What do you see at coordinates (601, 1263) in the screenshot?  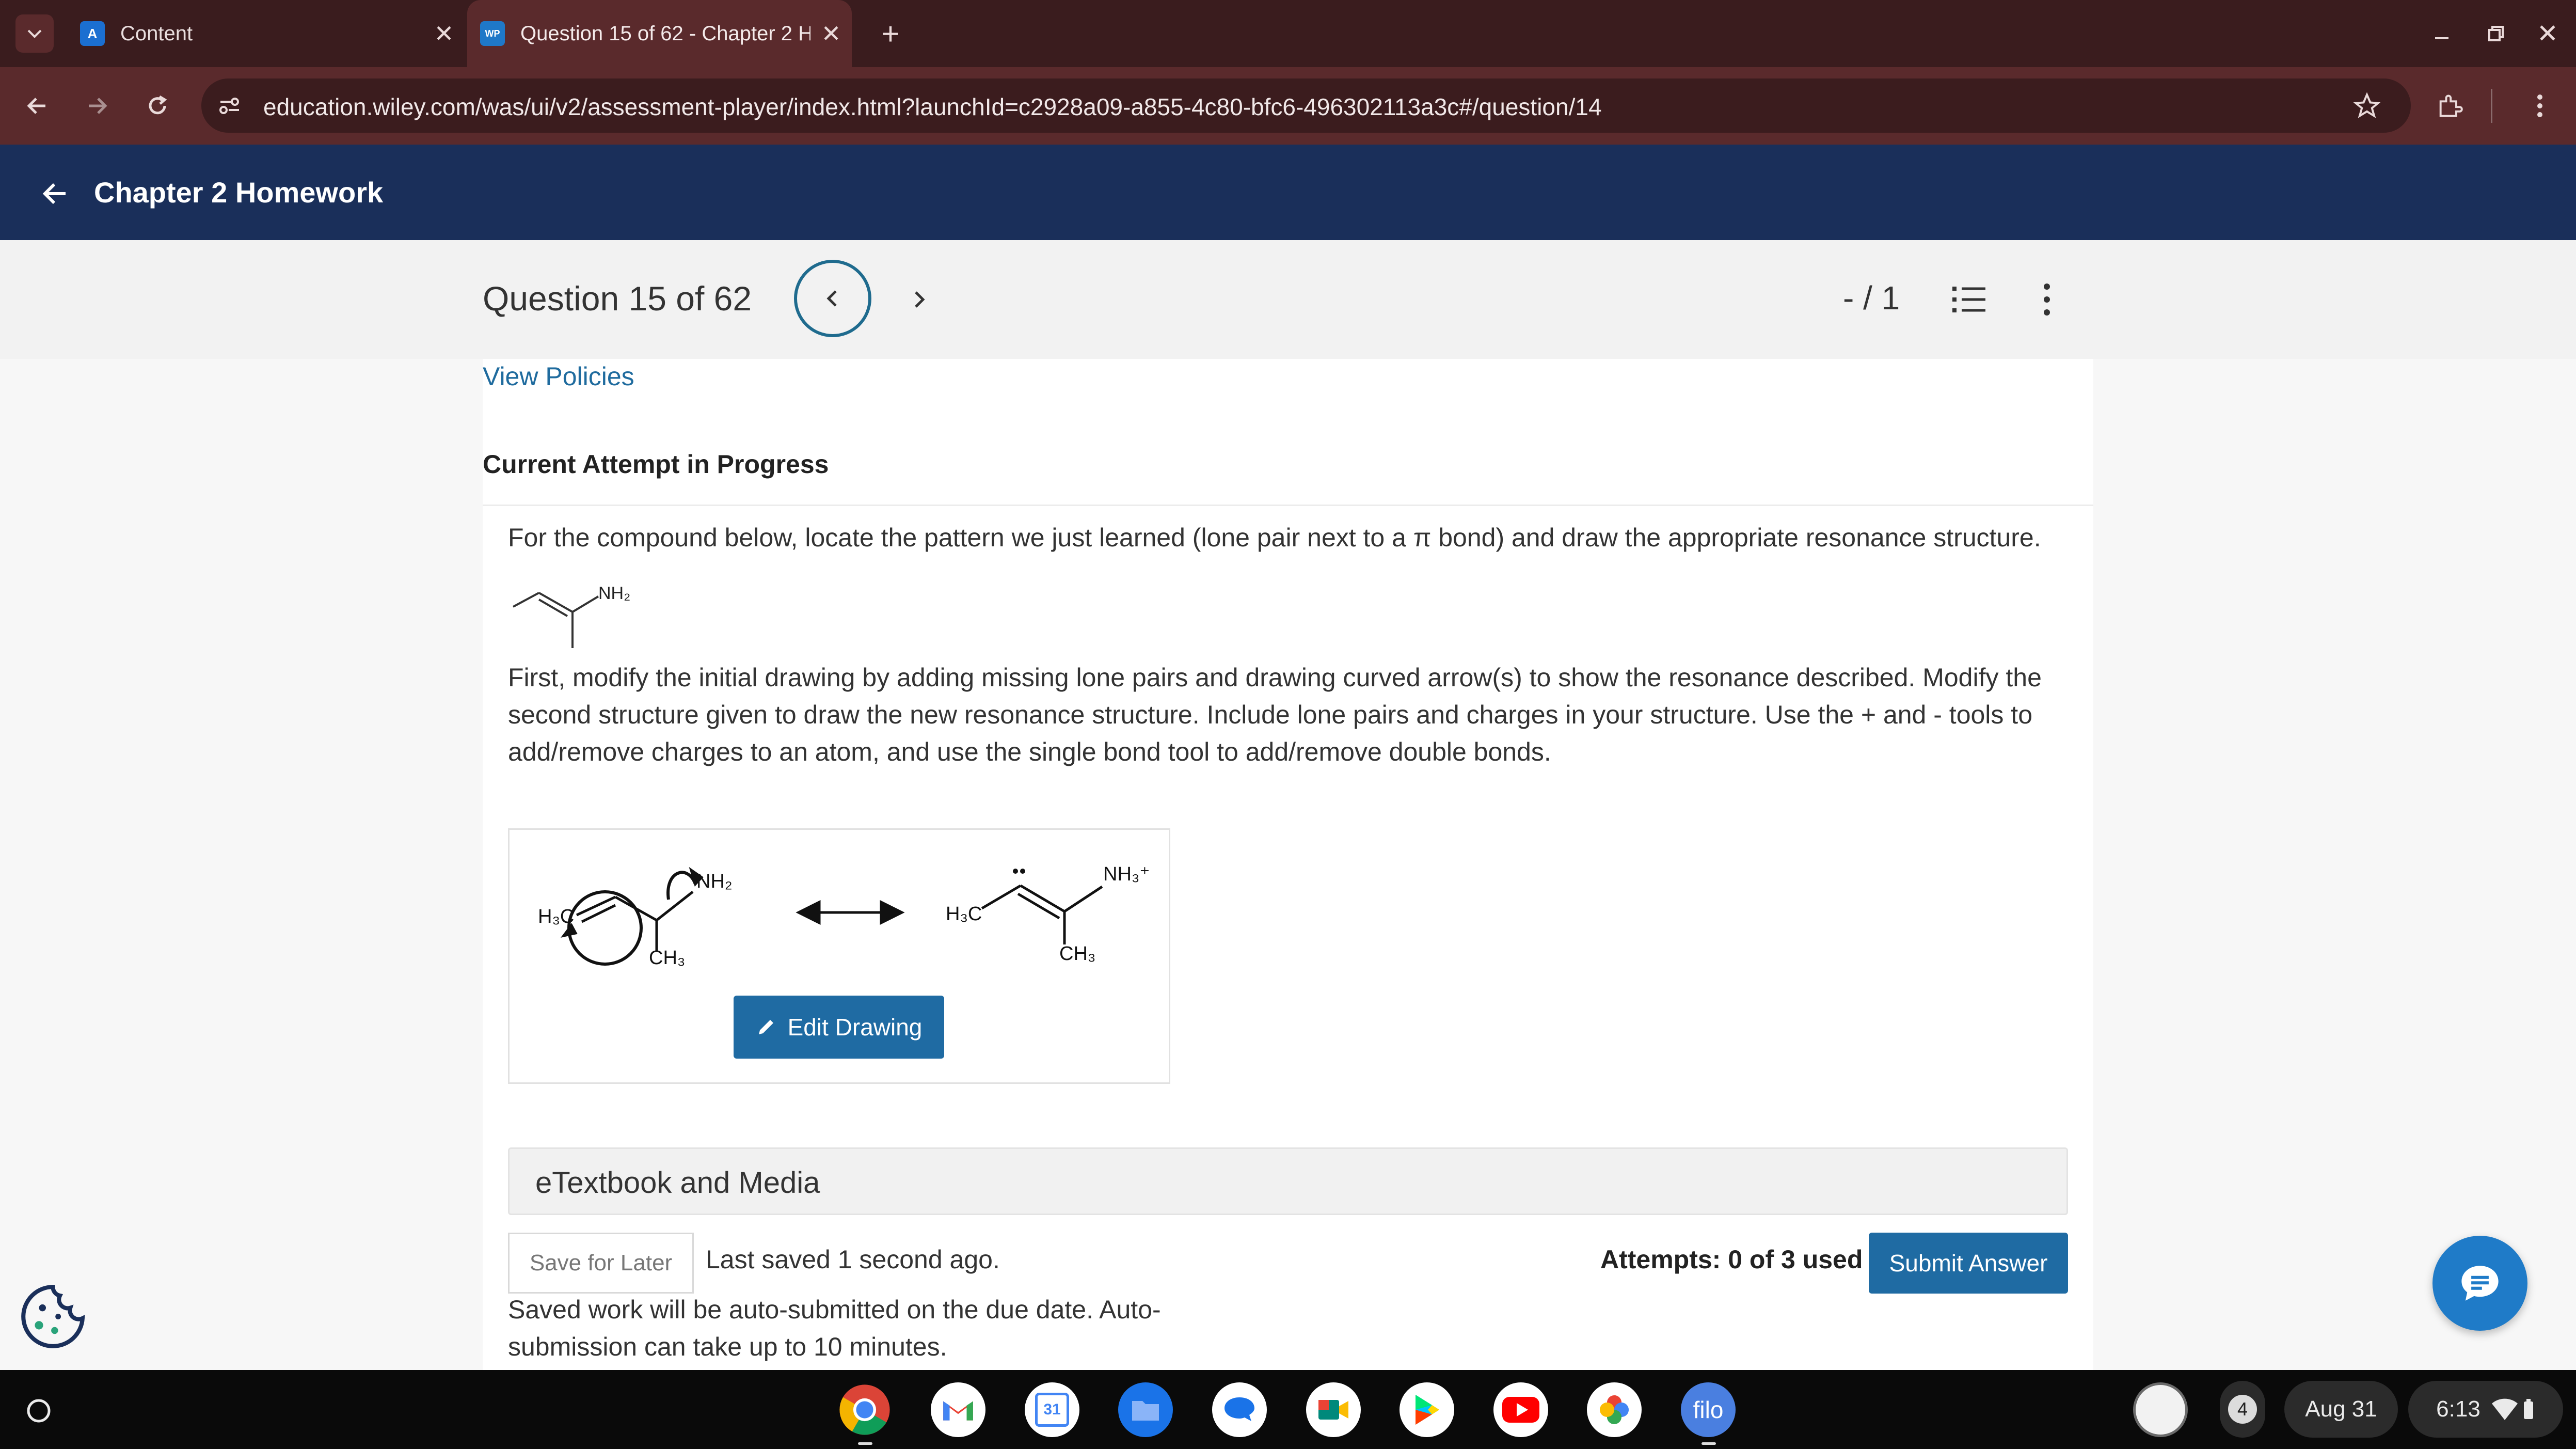 I see `save-for-later-button: Save for Later` at bounding box center [601, 1263].